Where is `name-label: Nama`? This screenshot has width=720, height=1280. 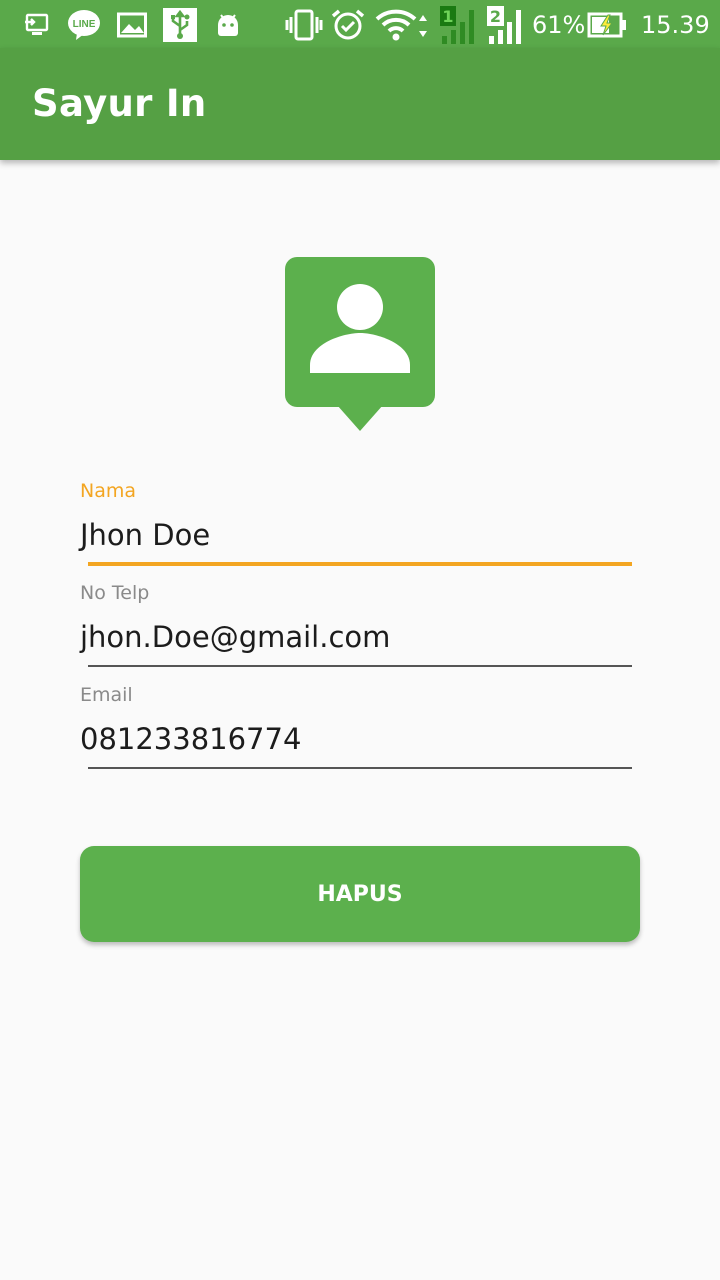 name-label: Nama is located at coordinates (108, 491).